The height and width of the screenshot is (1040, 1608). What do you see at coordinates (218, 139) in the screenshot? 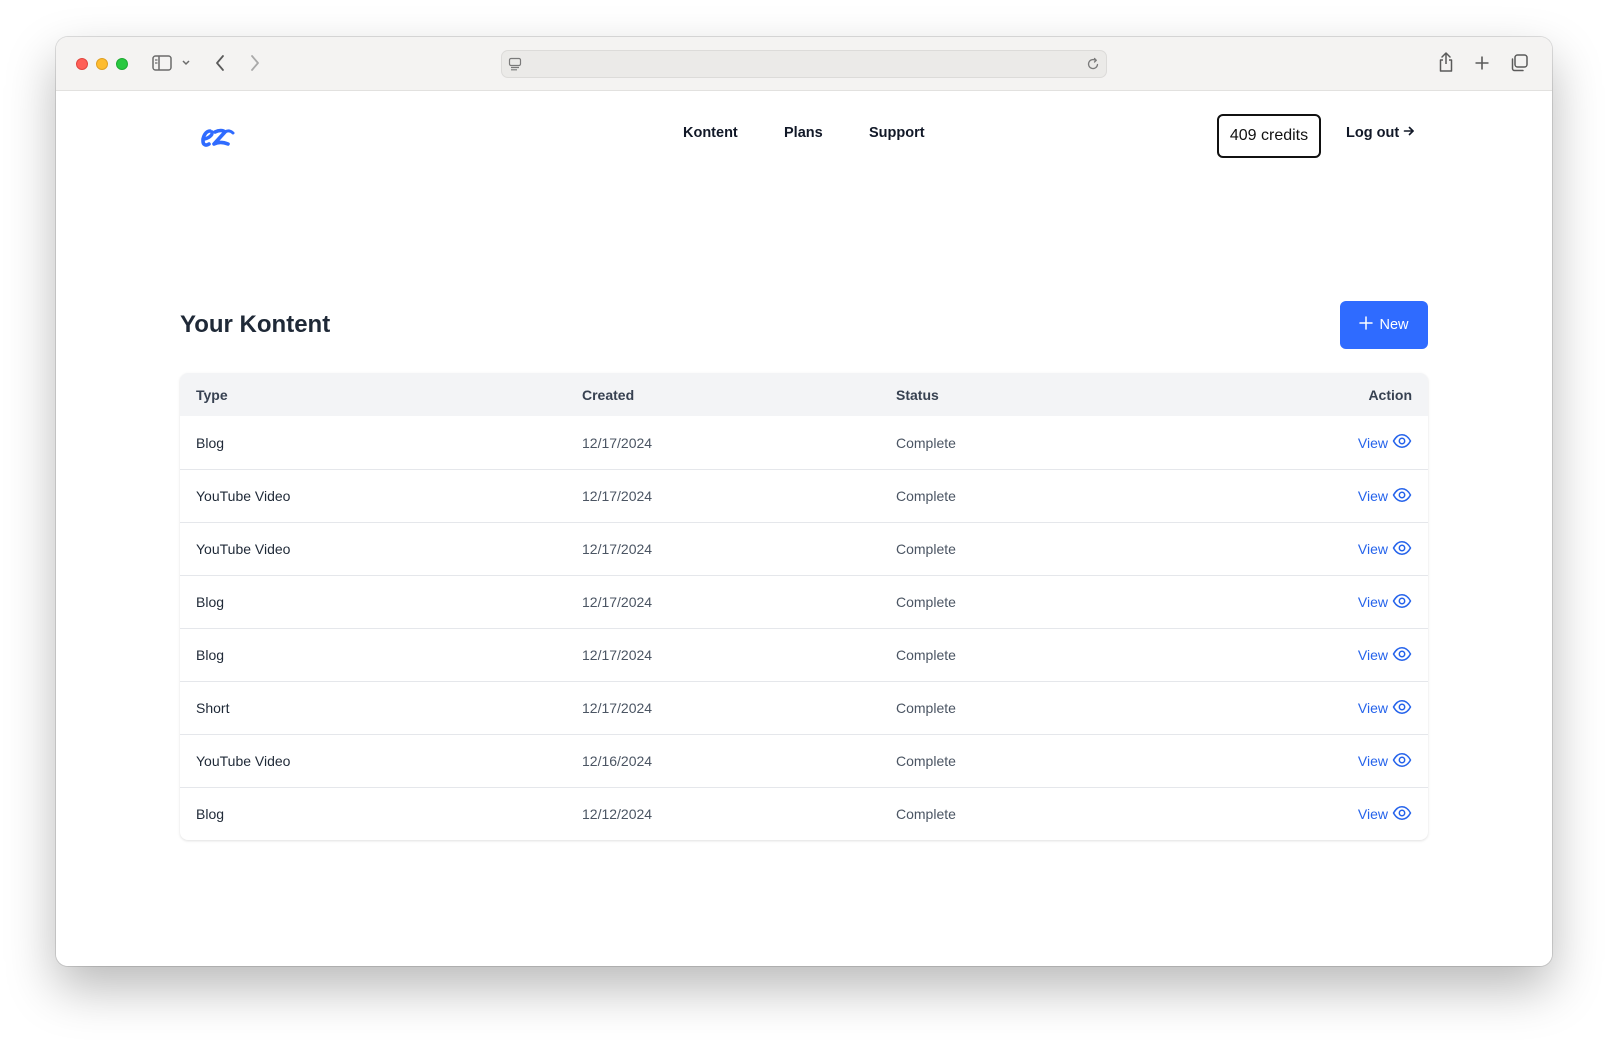
I see `brand-logo-icon` at bounding box center [218, 139].